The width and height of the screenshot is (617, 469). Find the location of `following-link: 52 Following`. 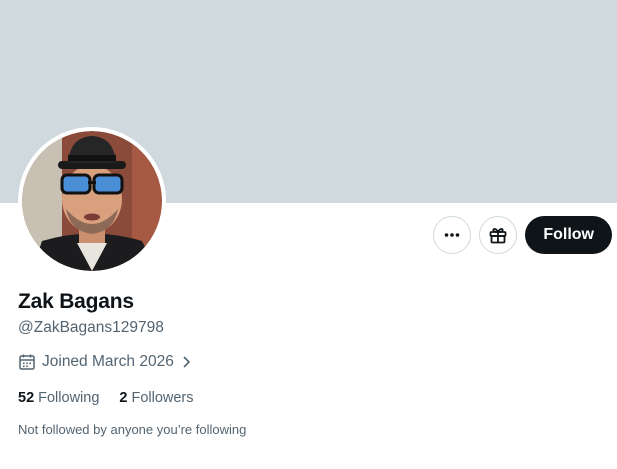

following-link: 52 Following is located at coordinates (58, 398).